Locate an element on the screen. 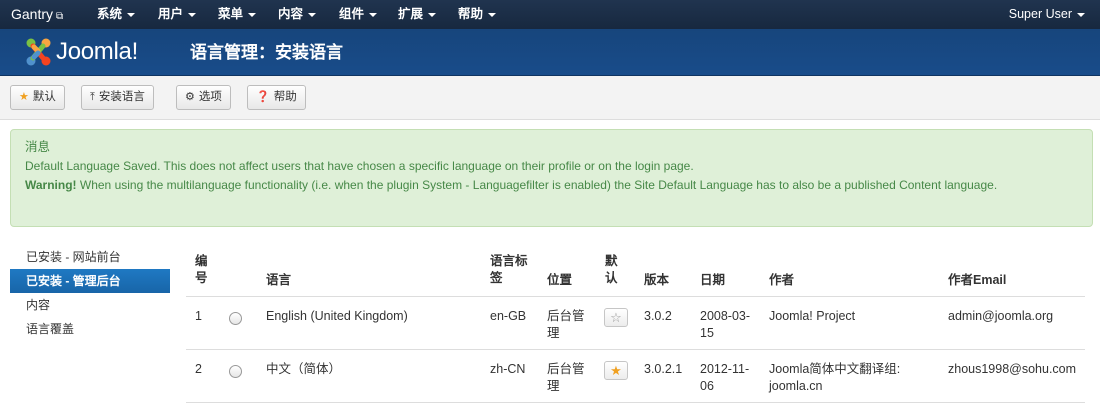 Image resolution: width=1100 pixels, height=420 pixels. column-header-number: 编 号 is located at coordinates (201, 270).